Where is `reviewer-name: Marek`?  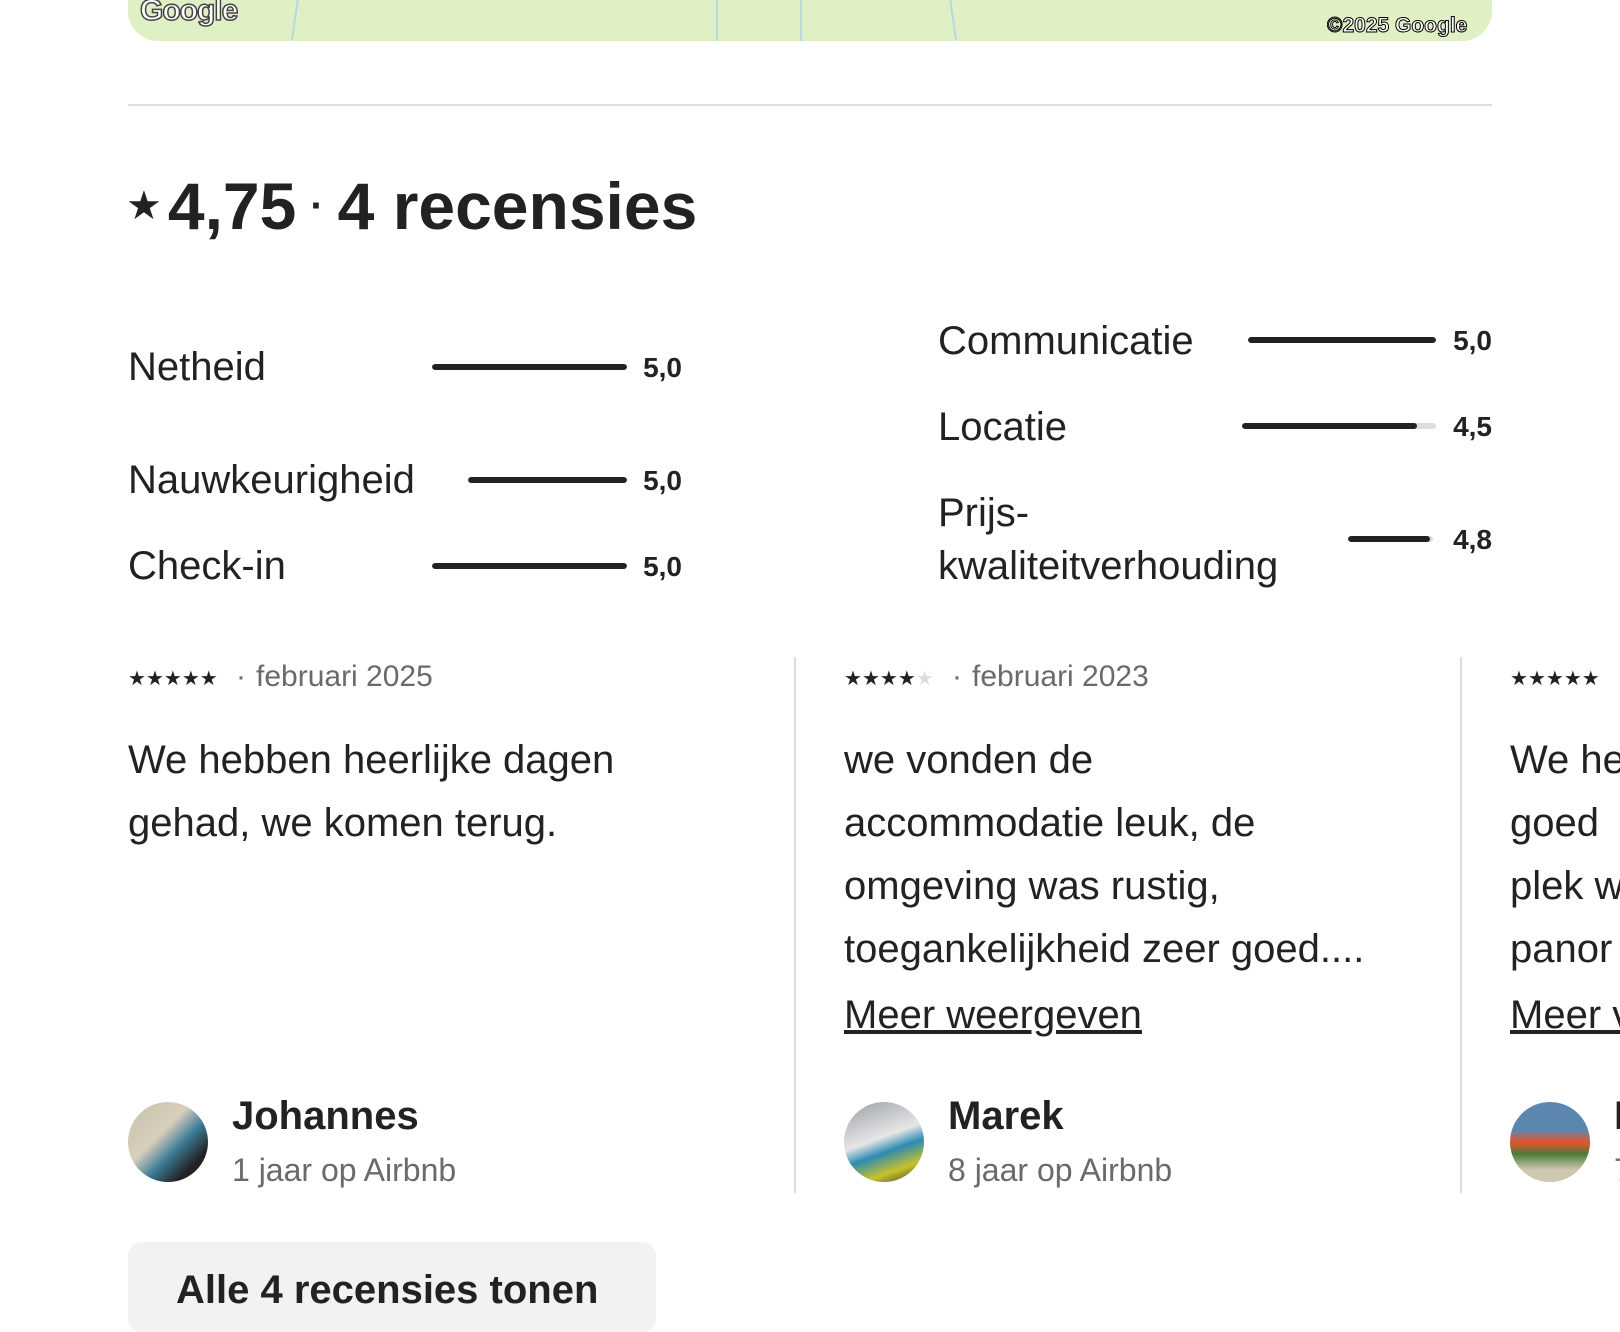
reviewer-name: Marek is located at coordinates (1006, 1116).